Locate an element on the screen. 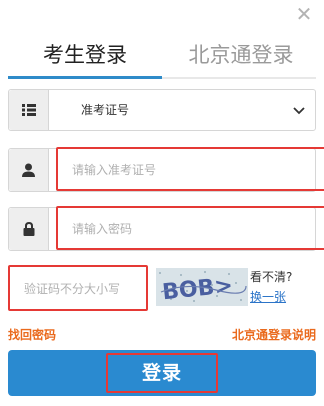  active-tab-indicator is located at coordinates (85, 77).